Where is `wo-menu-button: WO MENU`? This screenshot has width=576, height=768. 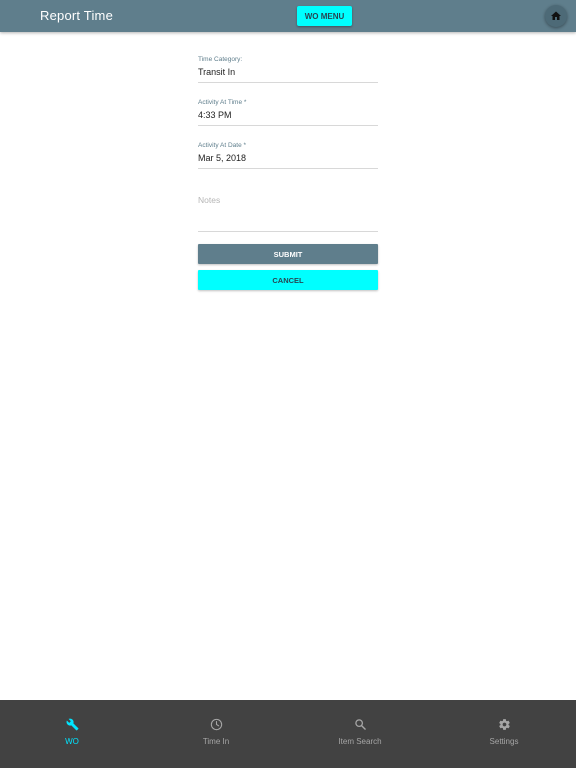 wo-menu-button: WO MENU is located at coordinates (324, 16).